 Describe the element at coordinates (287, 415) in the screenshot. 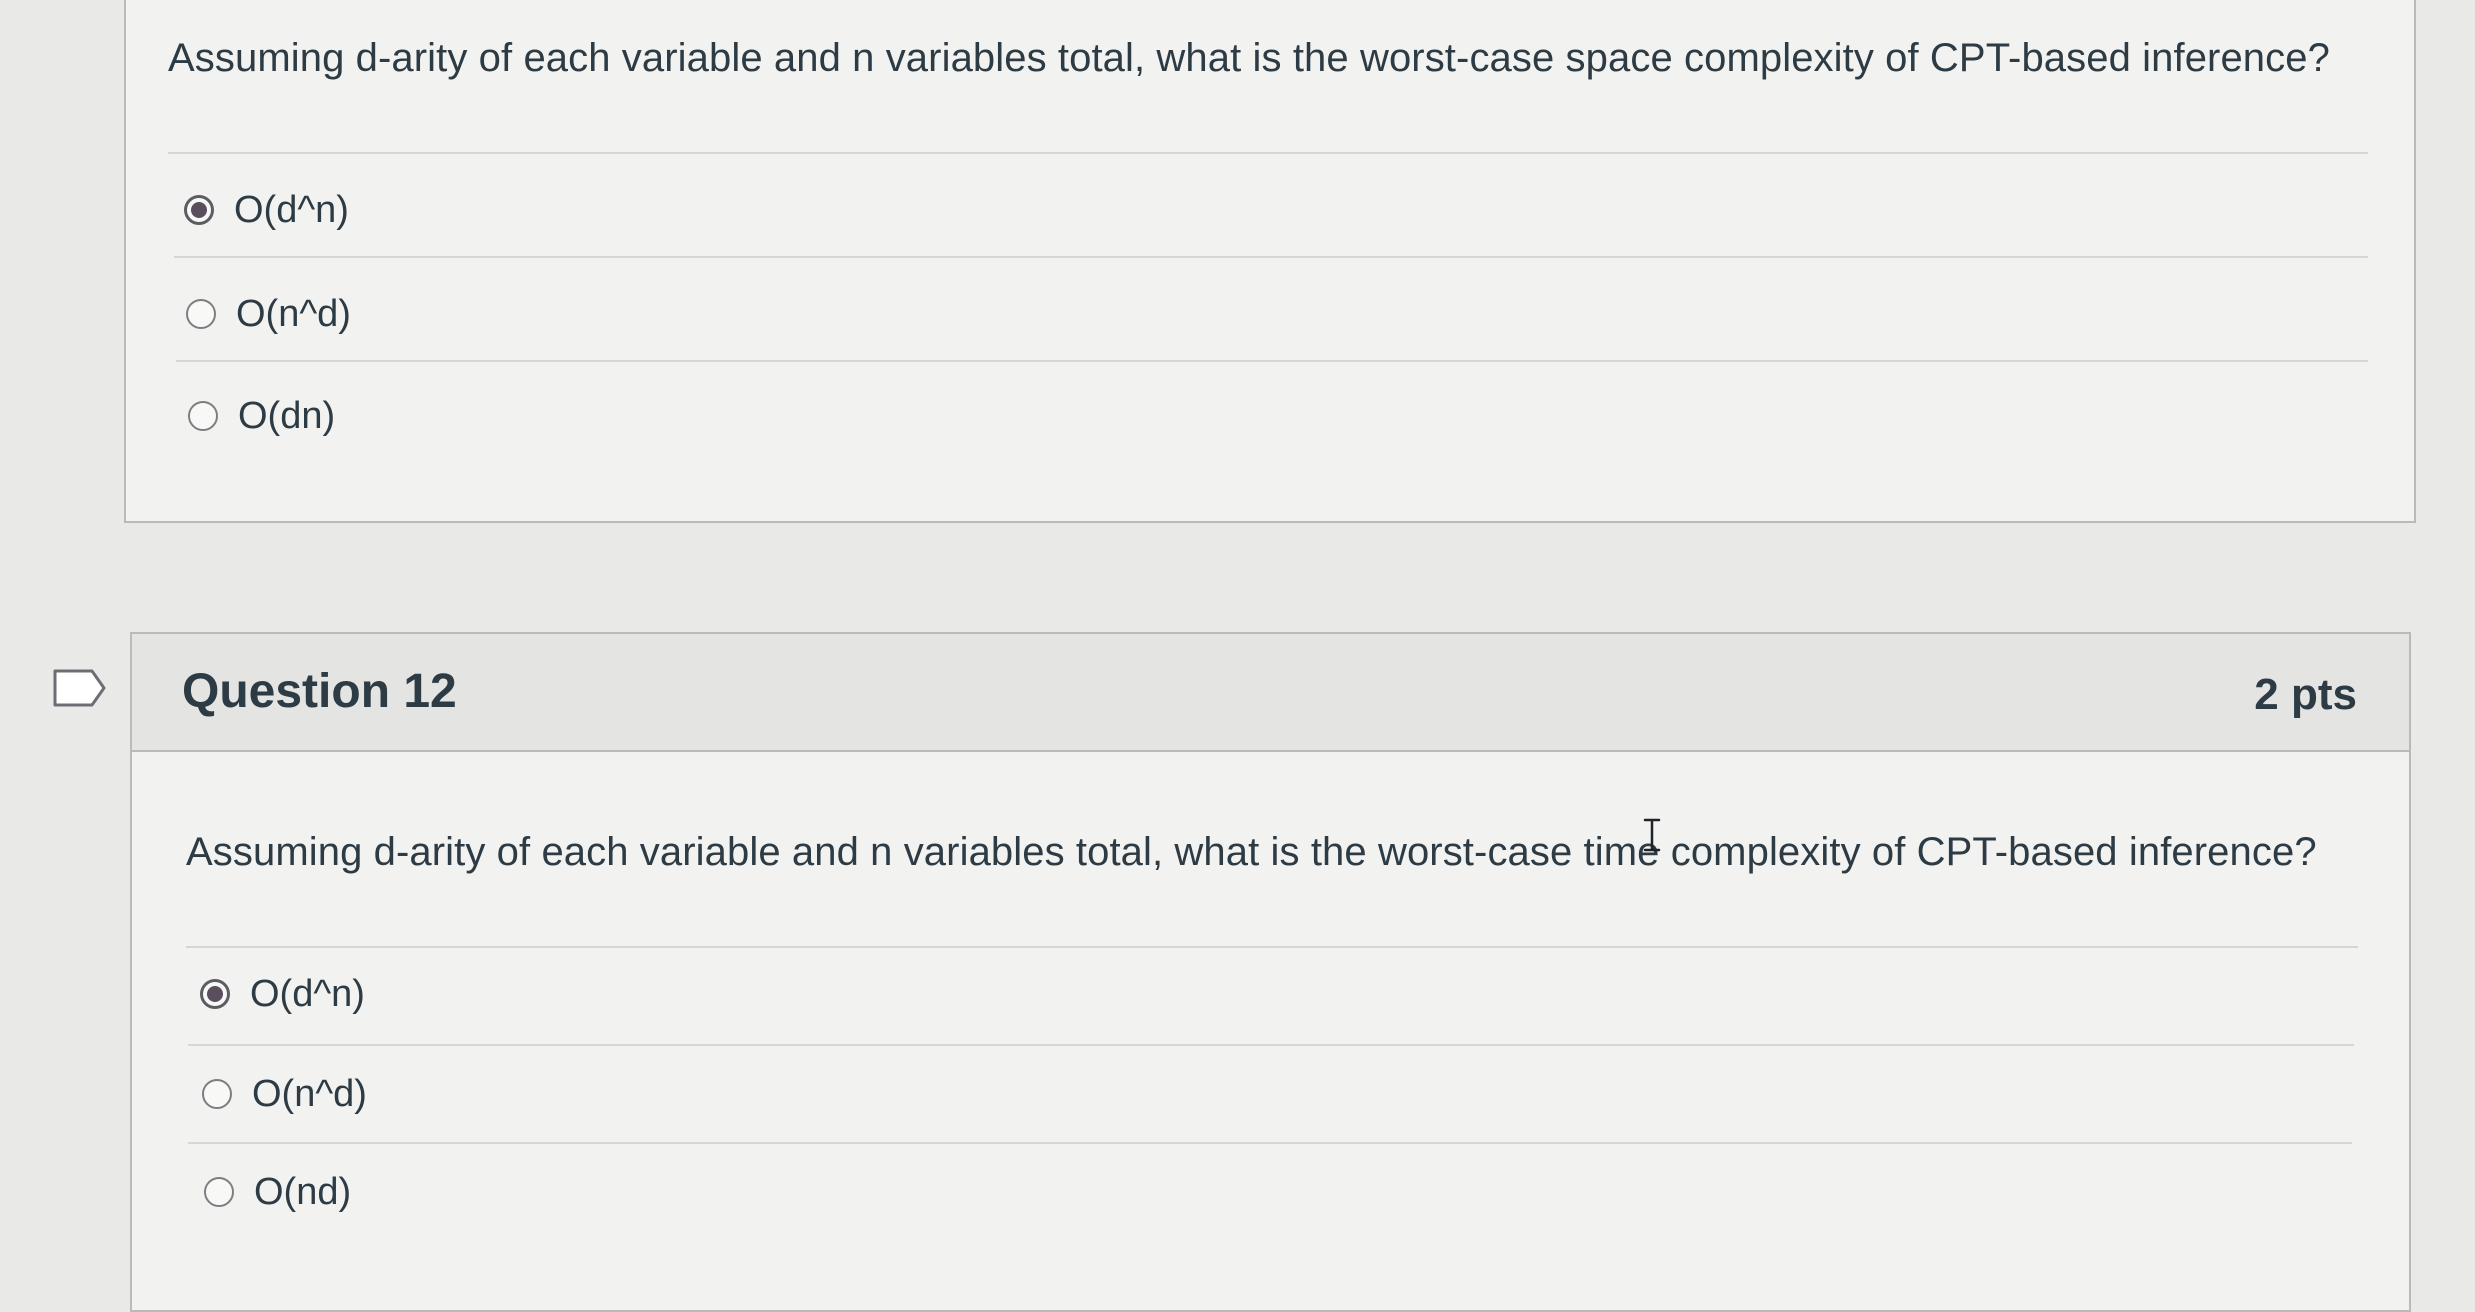

I see `answer-label: O(dn)` at that location.